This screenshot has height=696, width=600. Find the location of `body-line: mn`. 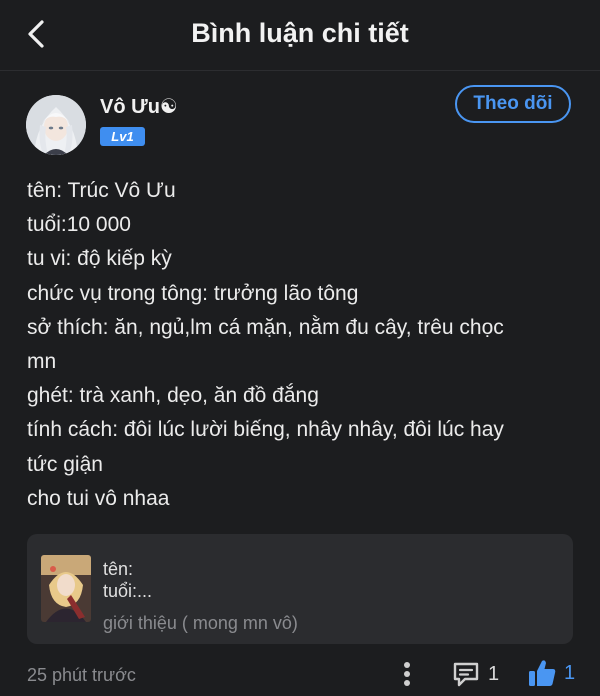

body-line: mn is located at coordinates (42, 362).